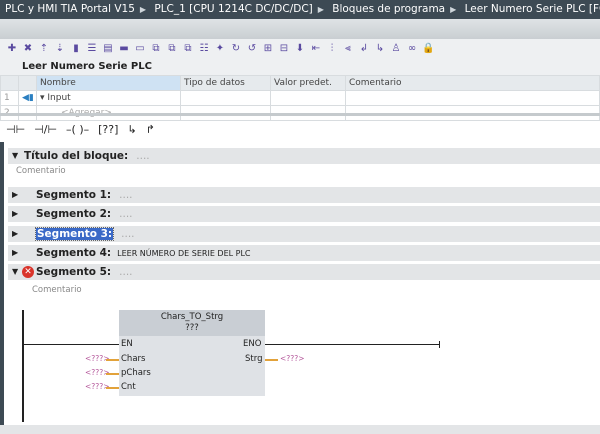 The width and height of the screenshot is (600, 434). Describe the element at coordinates (71, 344) in the screenshot. I see `en-wire` at that location.